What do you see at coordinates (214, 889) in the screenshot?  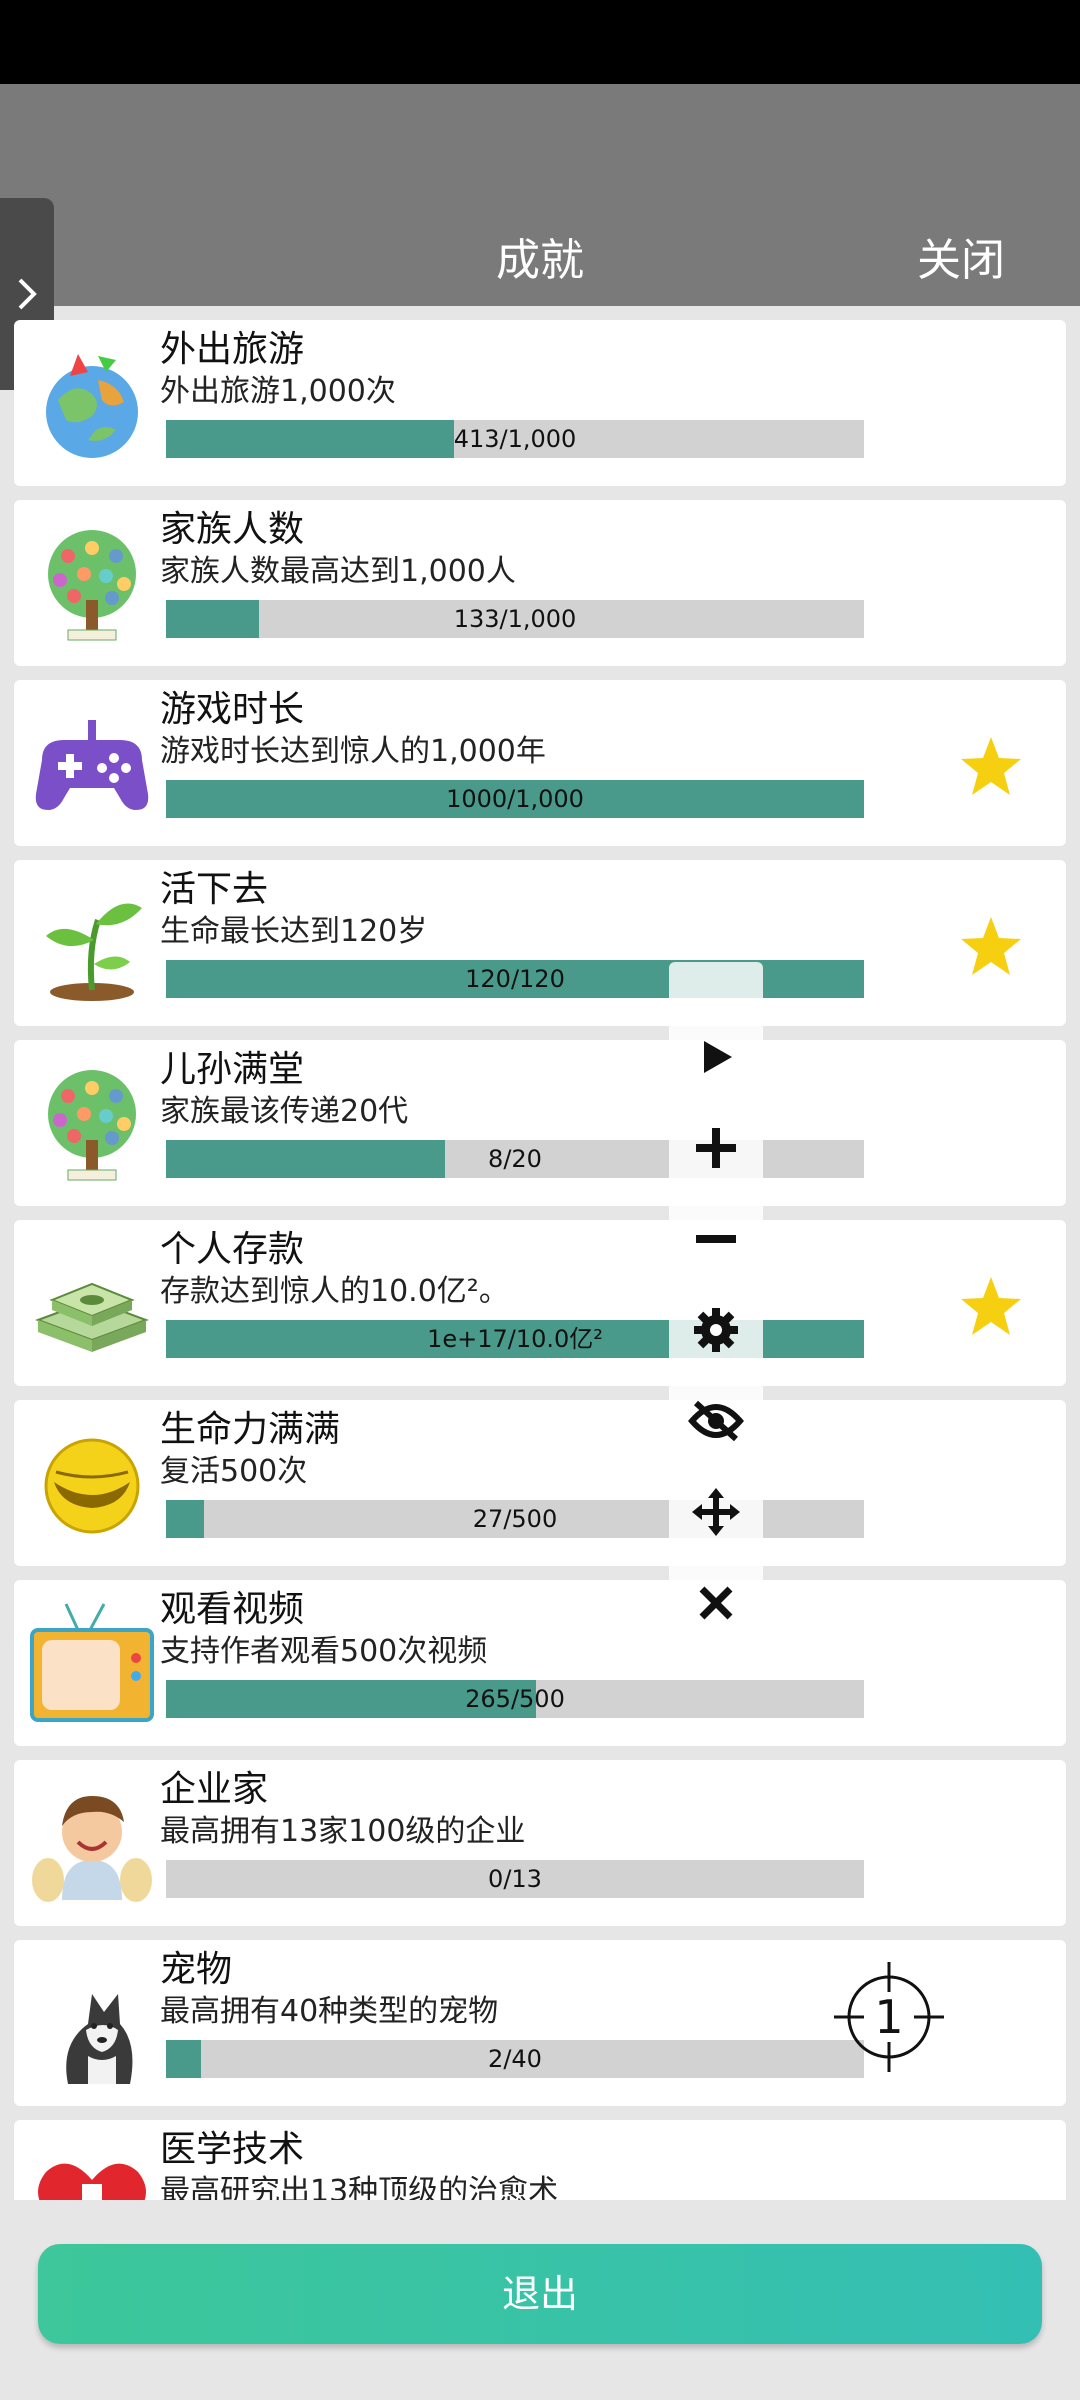 I see `achievement-title: 活下去` at bounding box center [214, 889].